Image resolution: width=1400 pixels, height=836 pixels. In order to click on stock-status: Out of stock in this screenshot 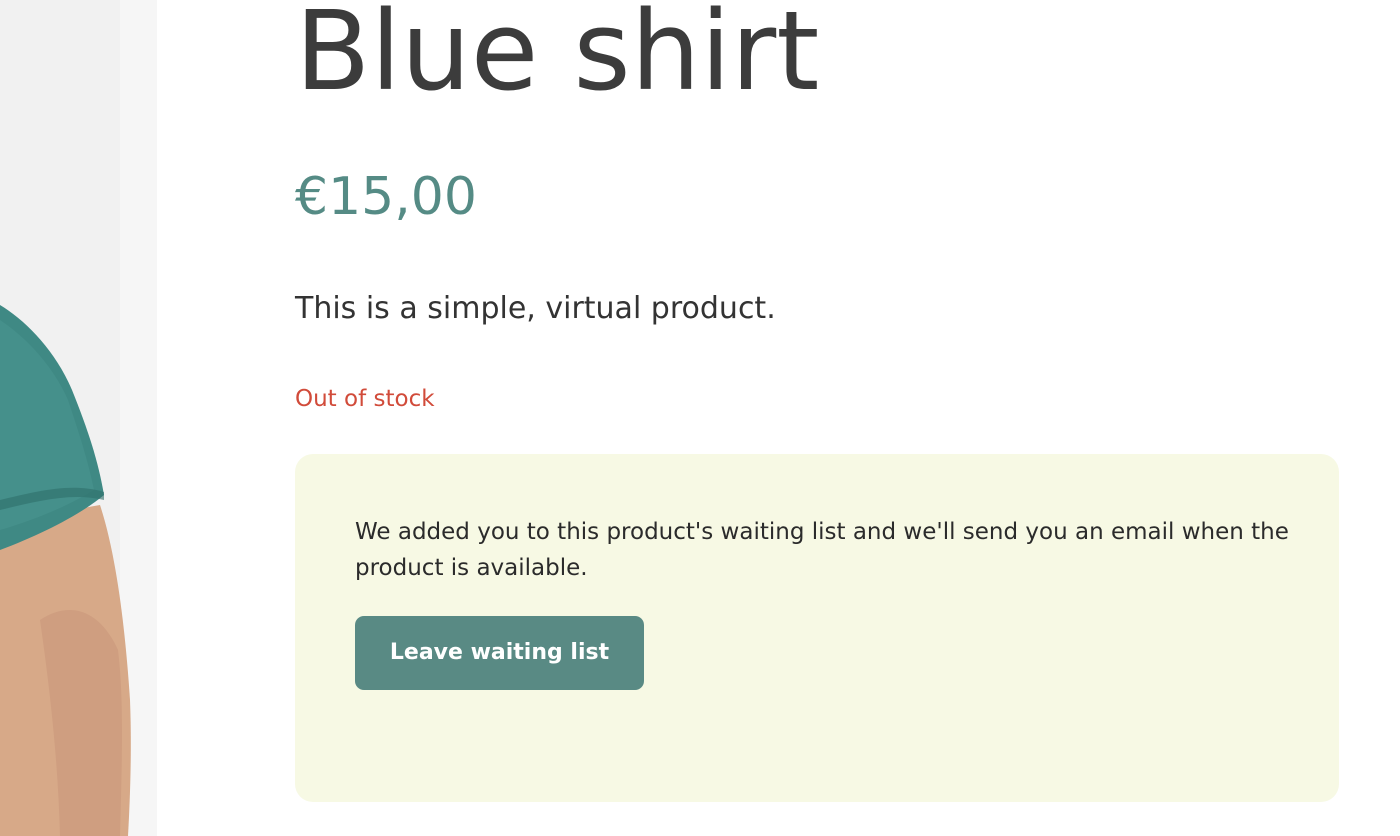, I will do `click(365, 399)`.